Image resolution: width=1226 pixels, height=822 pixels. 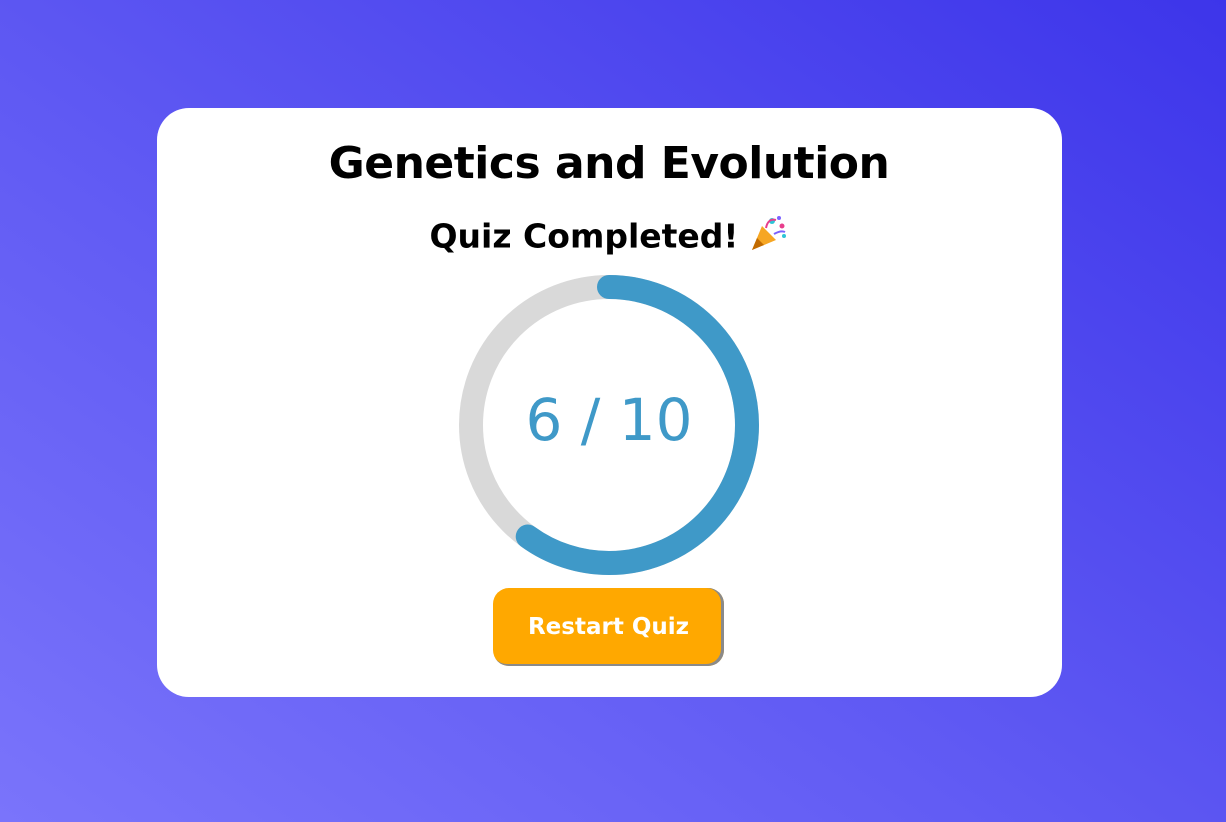 I want to click on completion-heading: Quiz Completed!, so click(x=609, y=238).